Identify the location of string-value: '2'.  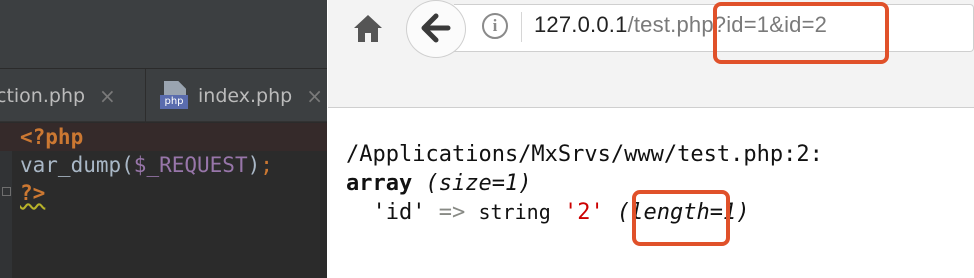
(583, 212).